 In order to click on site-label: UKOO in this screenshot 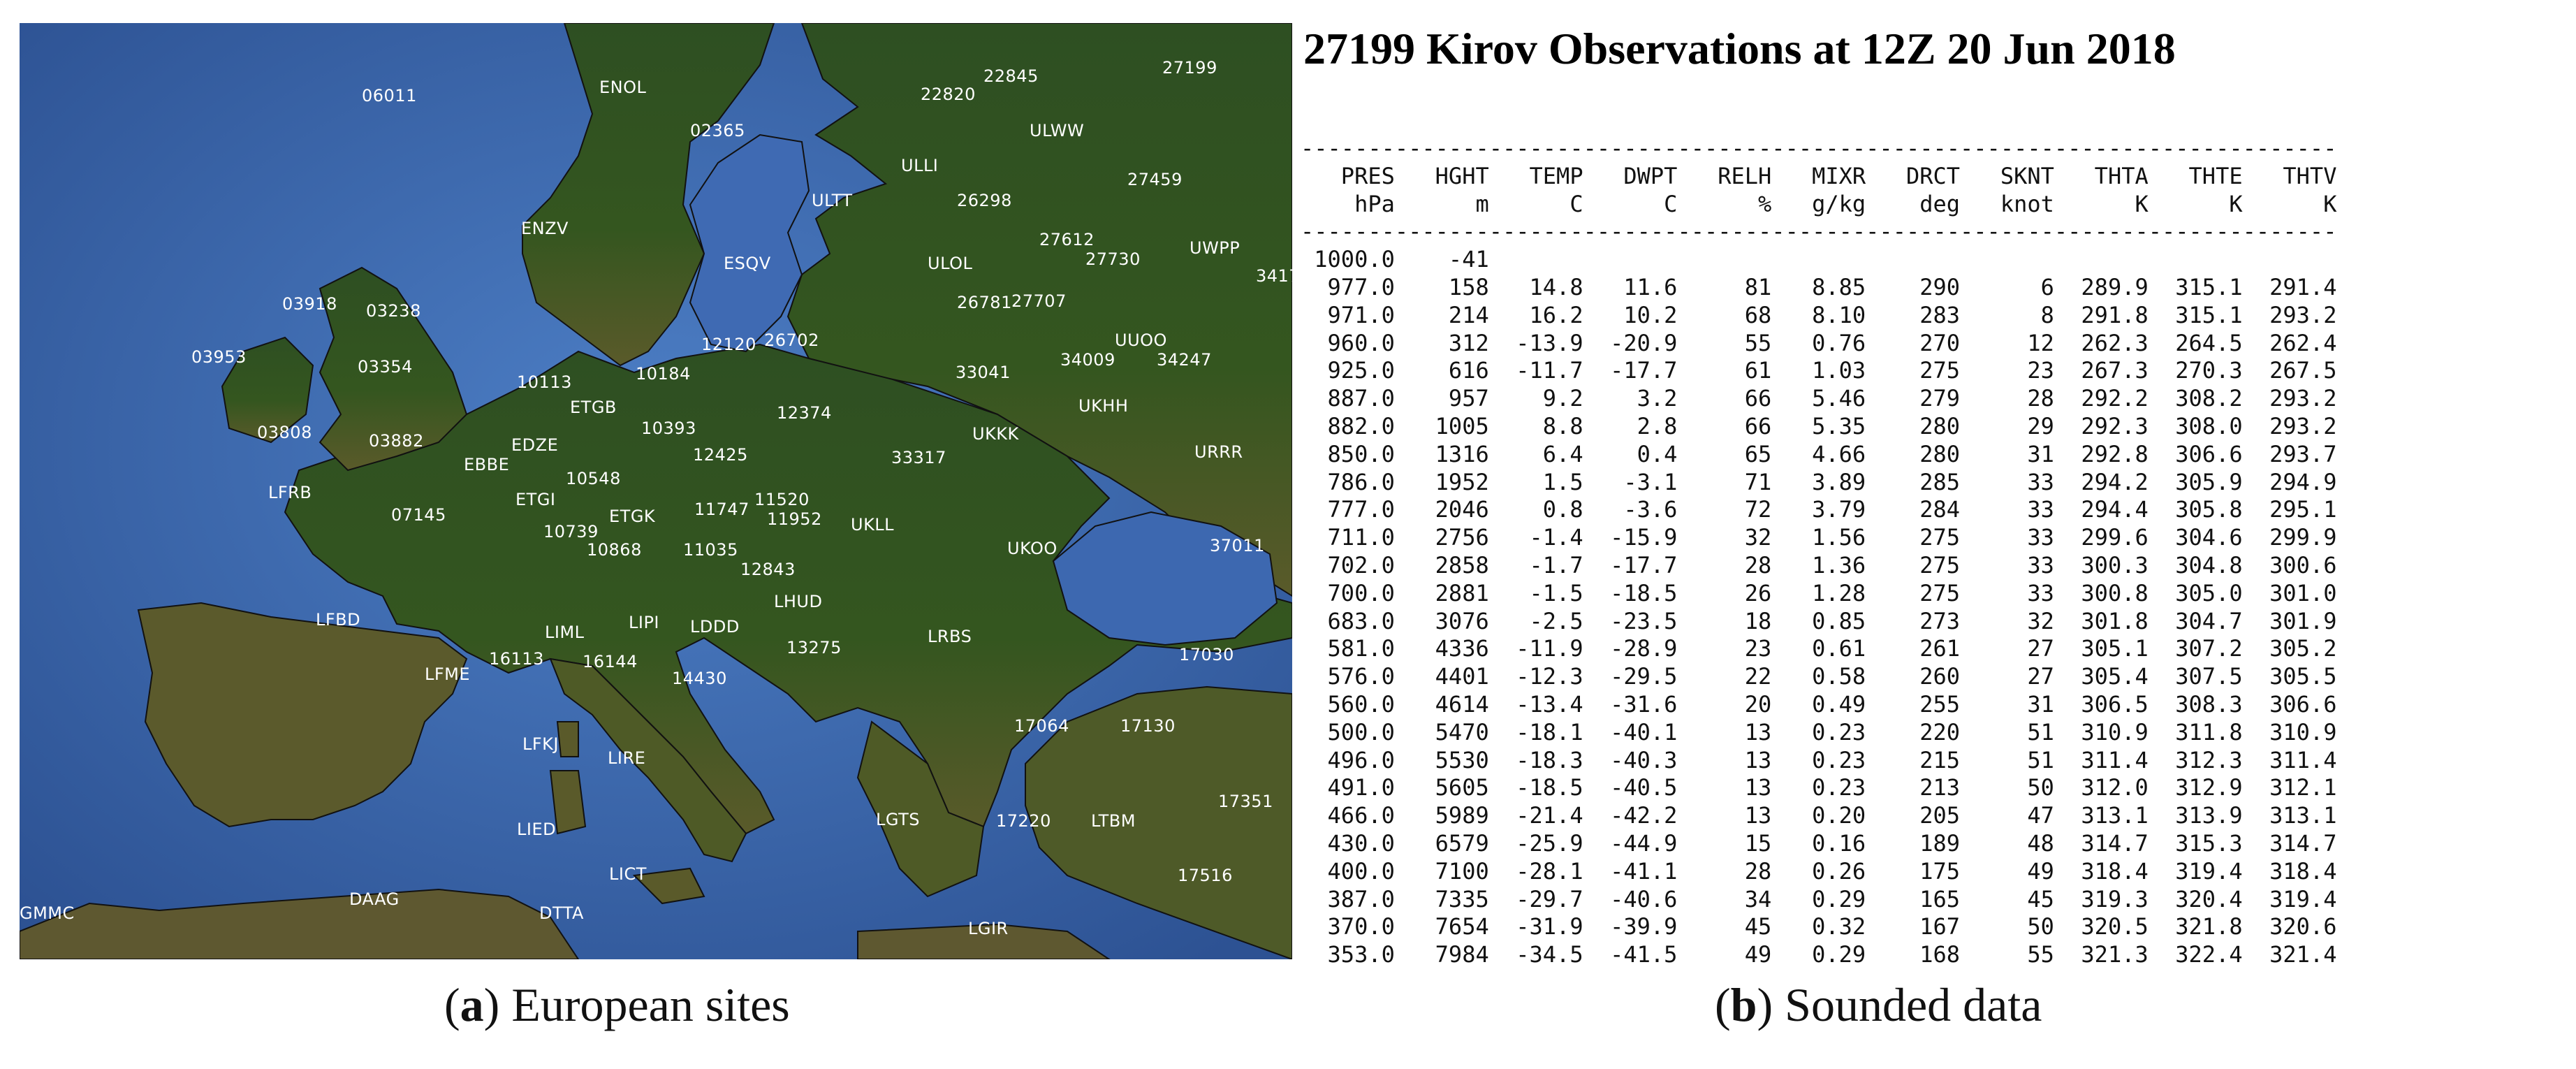, I will do `click(1032, 548)`.